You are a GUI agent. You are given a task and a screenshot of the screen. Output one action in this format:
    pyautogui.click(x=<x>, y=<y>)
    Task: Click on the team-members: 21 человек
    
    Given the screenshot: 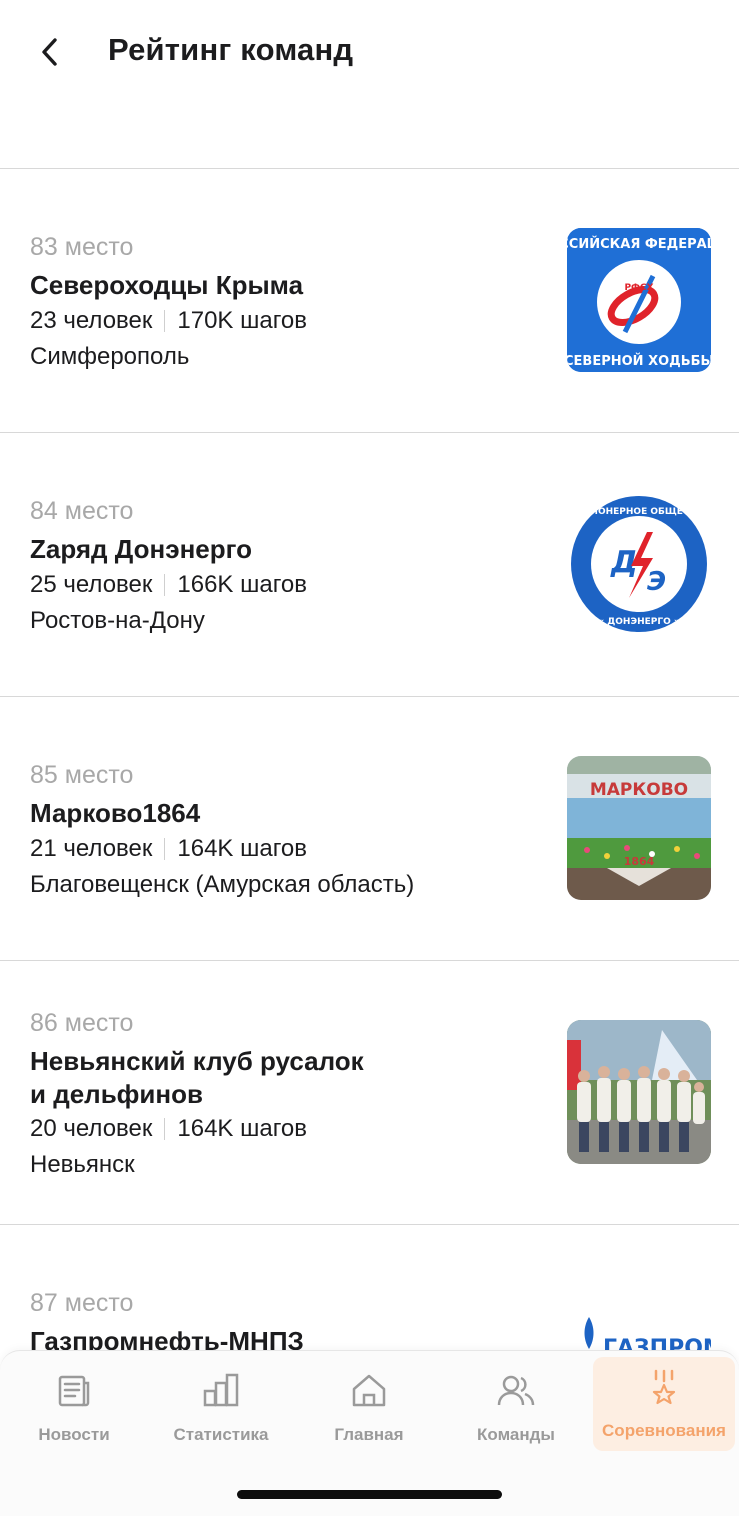 What is the action you would take?
    pyautogui.click(x=91, y=848)
    